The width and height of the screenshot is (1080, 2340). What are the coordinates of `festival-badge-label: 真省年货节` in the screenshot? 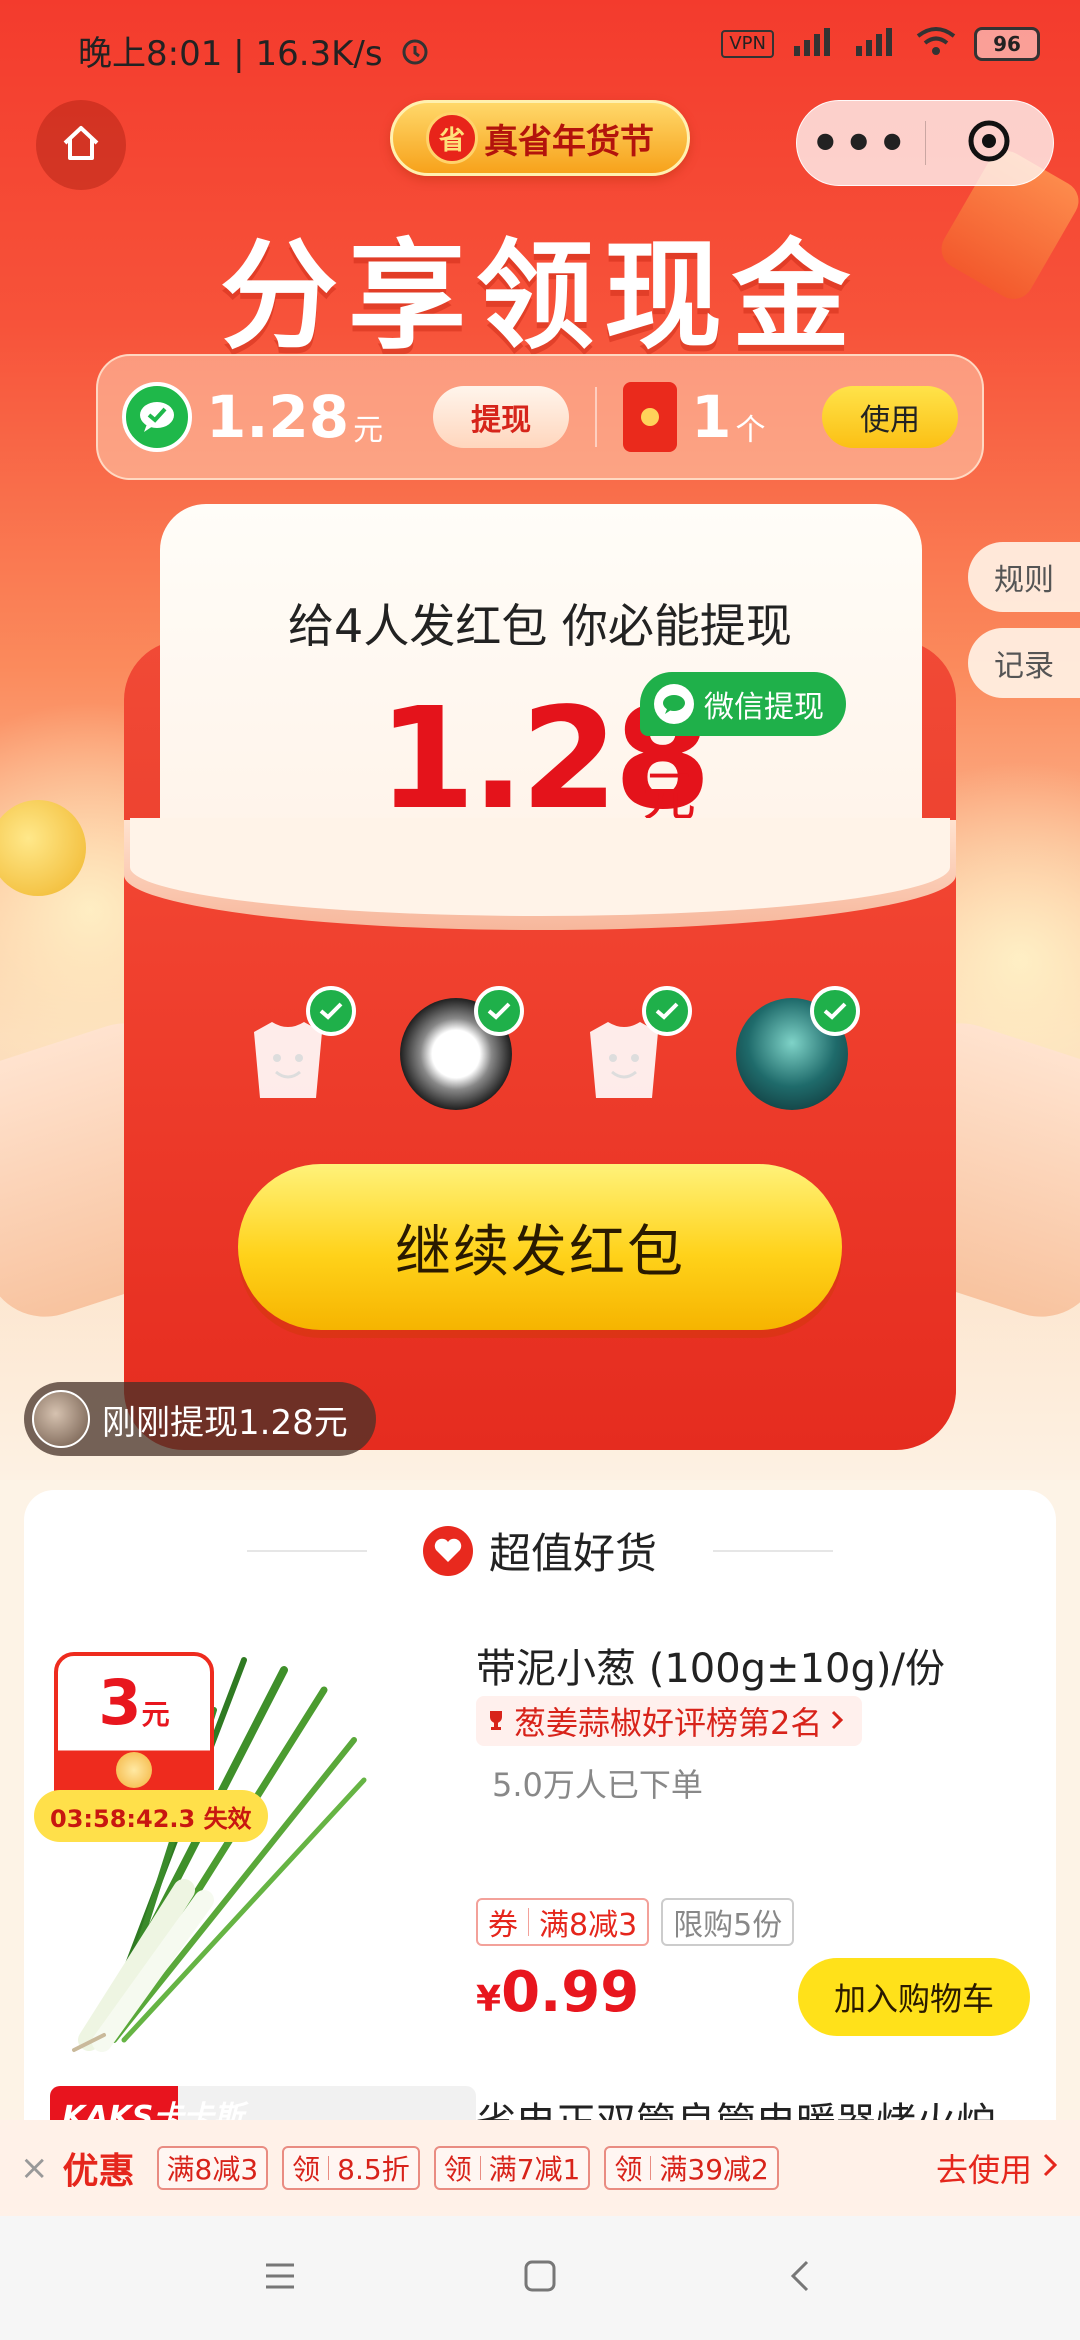 It's located at (569, 141).